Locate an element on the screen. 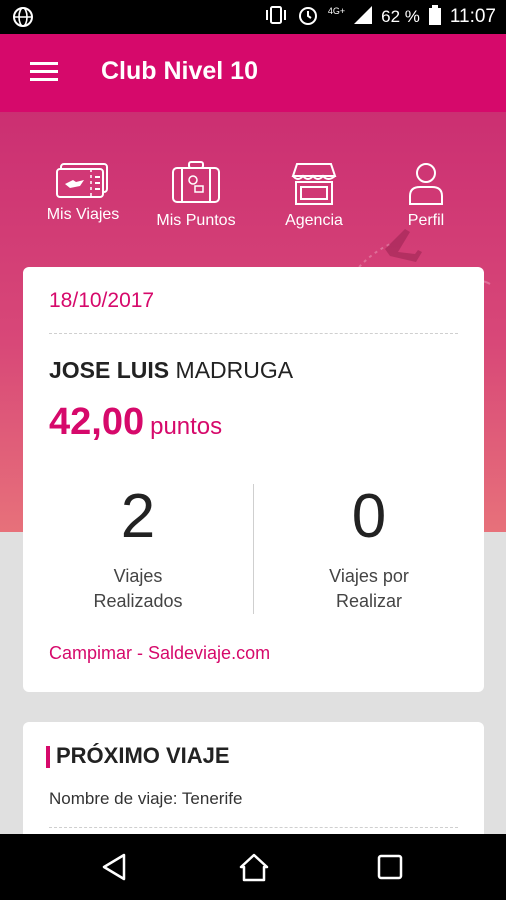 The width and height of the screenshot is (506, 900). nav-perfil: Perfil is located at coordinates (426, 200).